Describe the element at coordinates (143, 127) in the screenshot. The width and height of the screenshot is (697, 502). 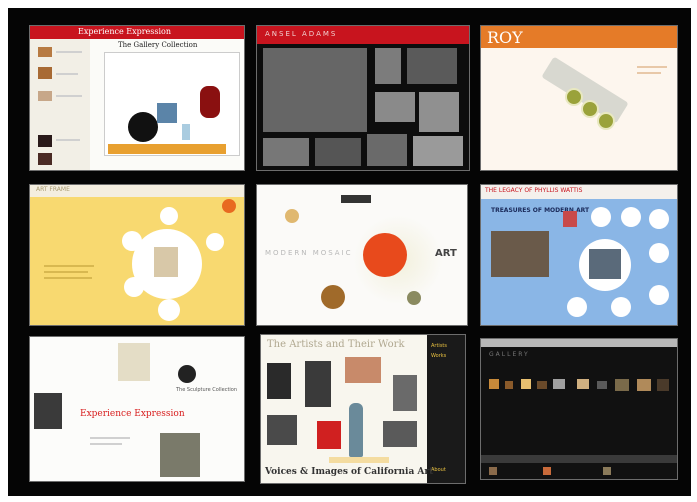
I see `tile-1-pot-black` at that location.